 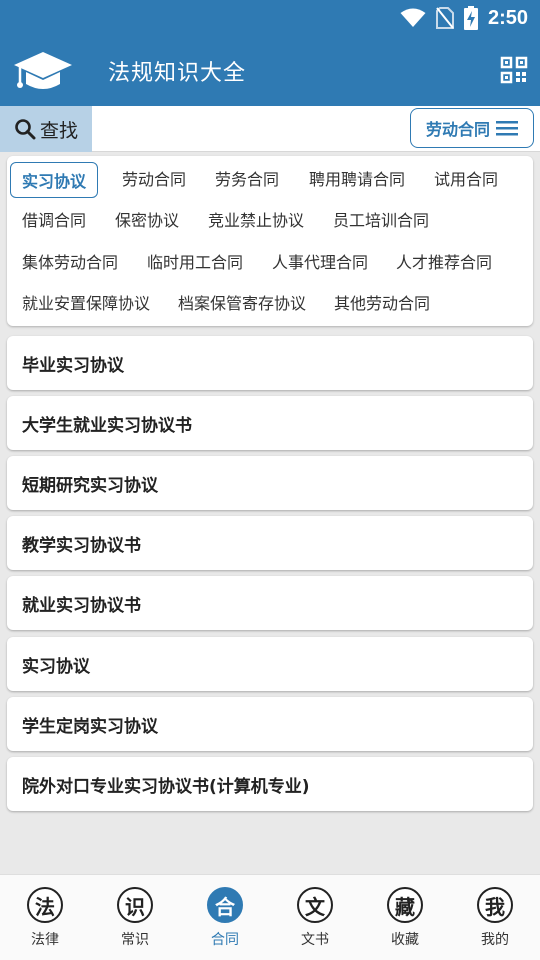 What do you see at coordinates (154, 178) in the screenshot?
I see `tag-item: 劳动合同` at bounding box center [154, 178].